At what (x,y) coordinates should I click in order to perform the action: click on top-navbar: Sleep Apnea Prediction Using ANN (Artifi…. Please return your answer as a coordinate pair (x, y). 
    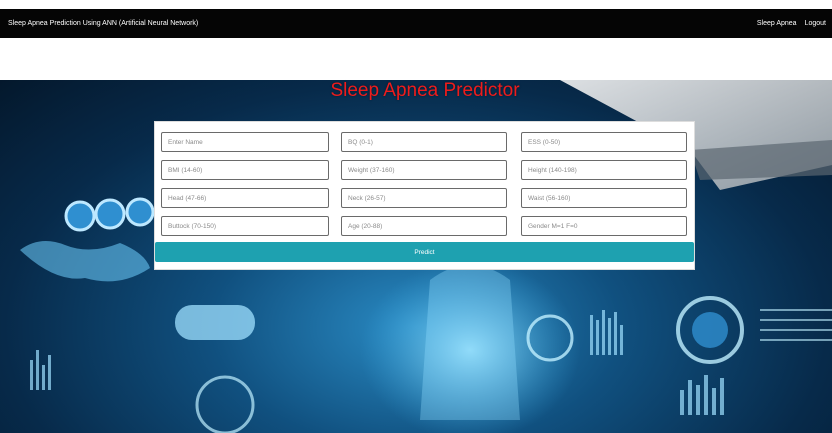
    Looking at the image, I should click on (416, 23).